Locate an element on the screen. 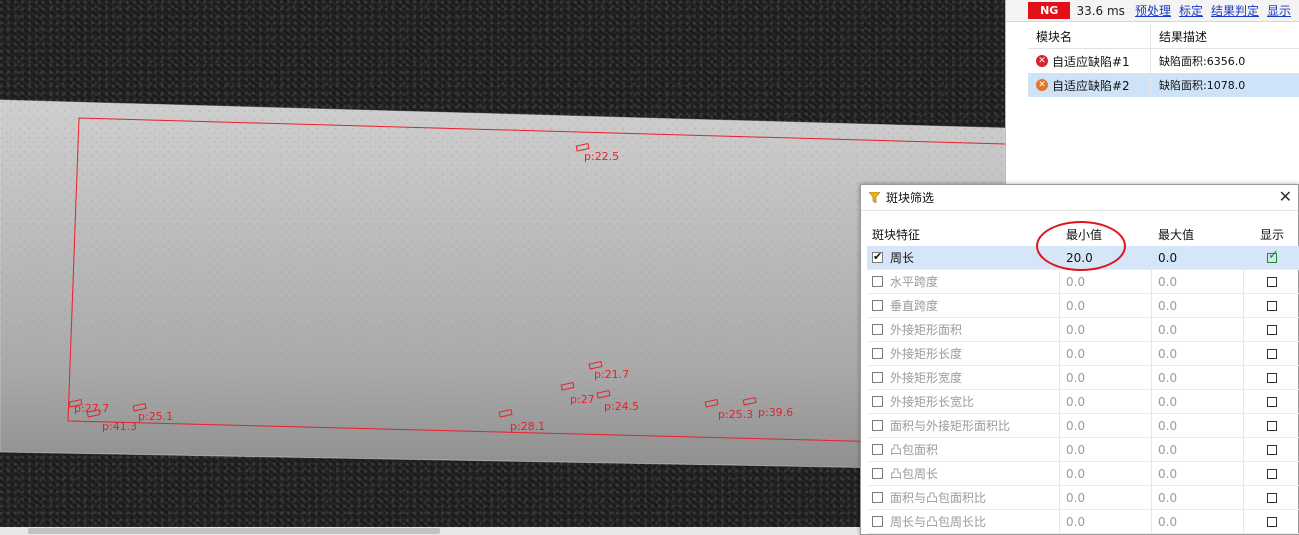 This screenshot has width=1299, height=535. table-row: 垂直跨度 0.0 0.0 is located at coordinates (1083, 306).